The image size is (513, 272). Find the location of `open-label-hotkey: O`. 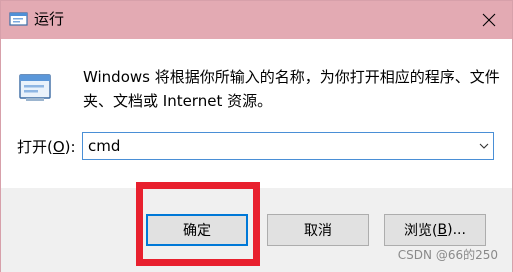

open-label-hotkey: O is located at coordinates (58, 147).